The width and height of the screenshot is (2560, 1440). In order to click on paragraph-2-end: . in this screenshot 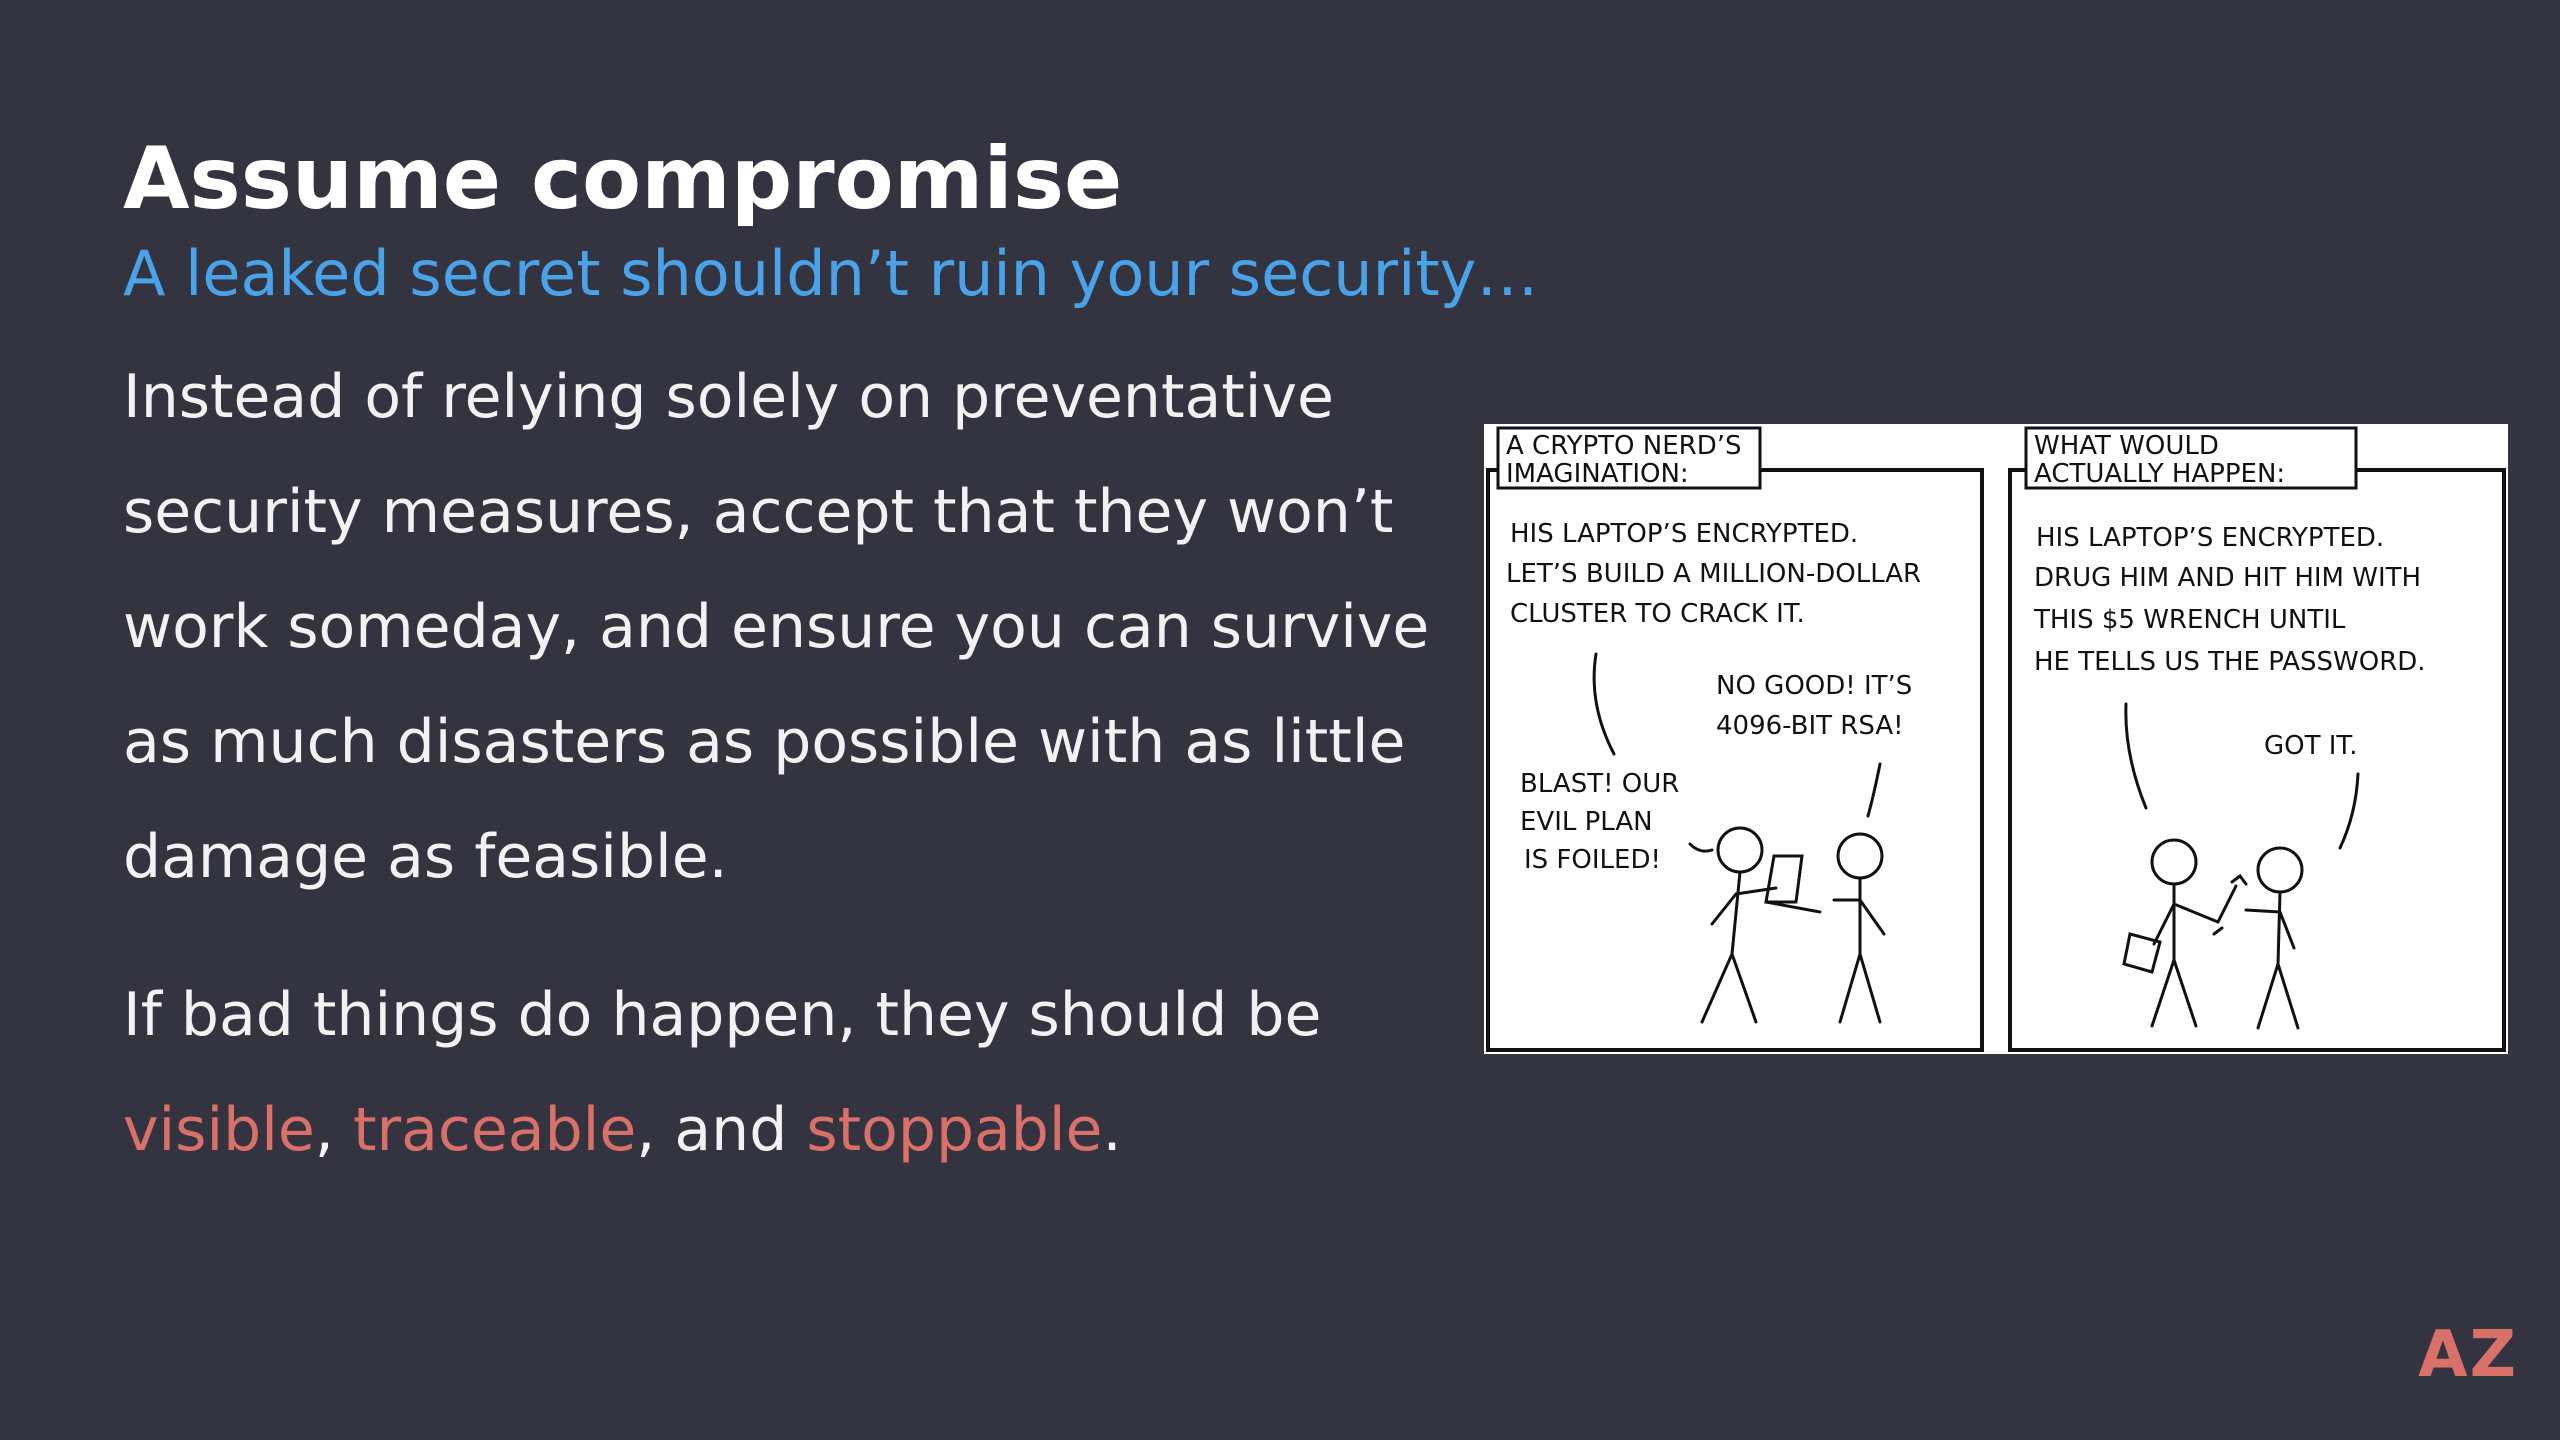, I will do `click(1112, 1130)`.